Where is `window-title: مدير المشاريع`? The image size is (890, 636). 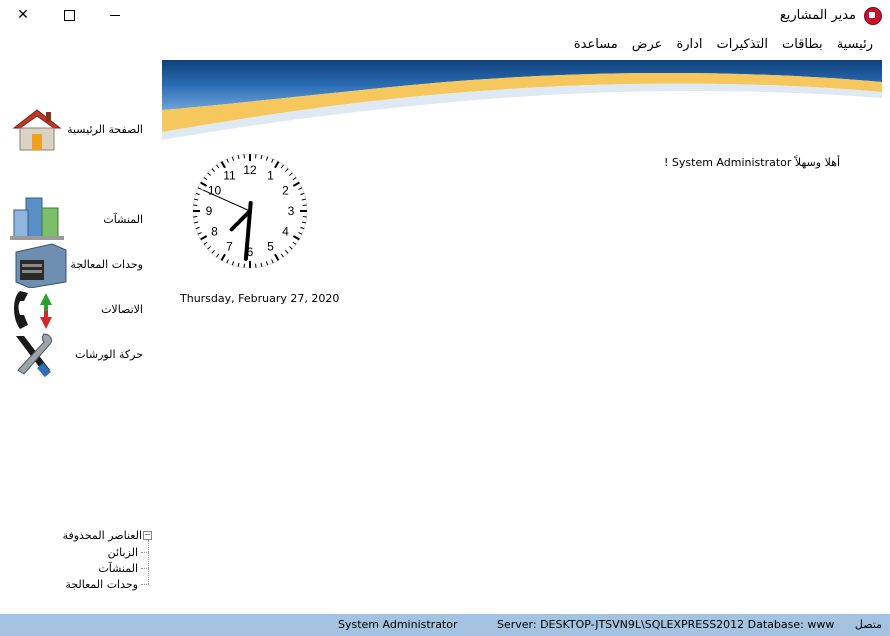
window-title: مدير المشاريع is located at coordinates (817, 15).